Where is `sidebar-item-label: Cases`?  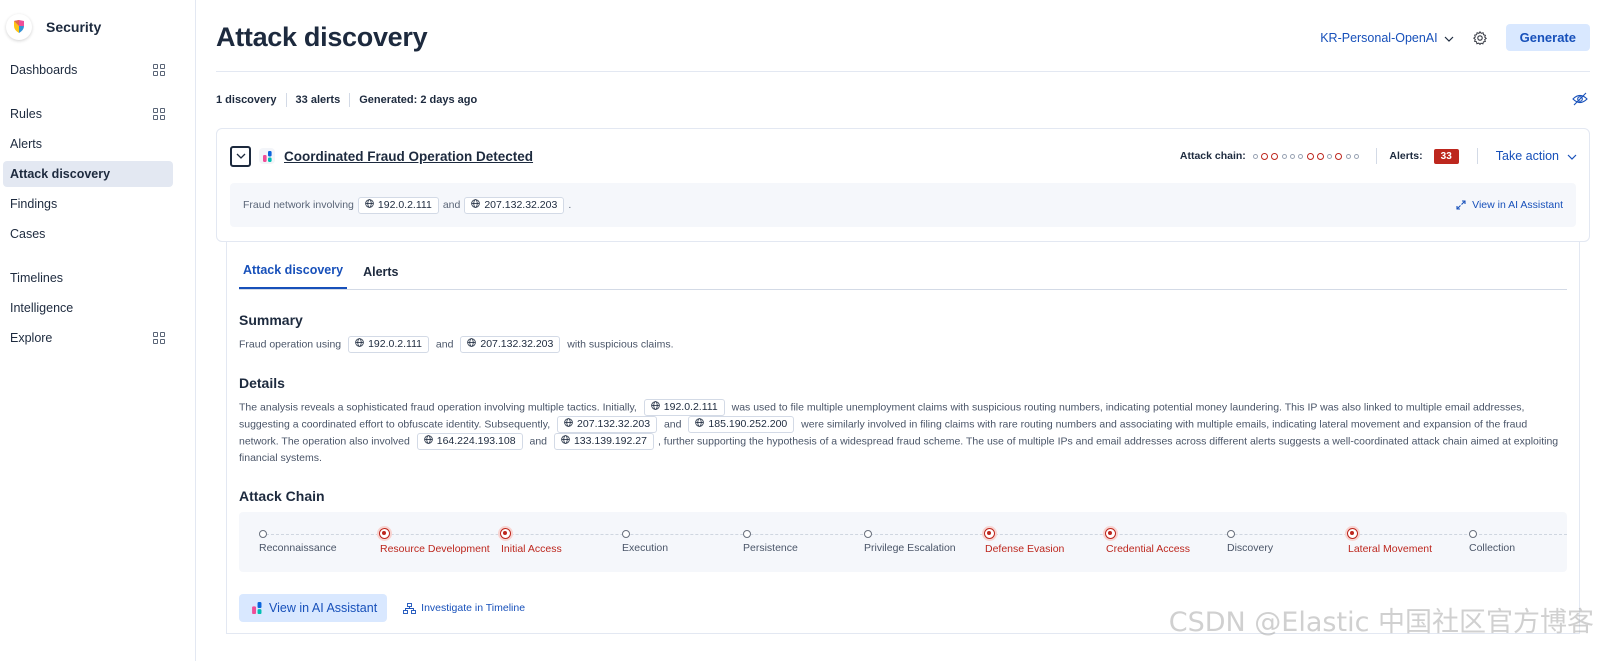 sidebar-item-label: Cases is located at coordinates (28, 234).